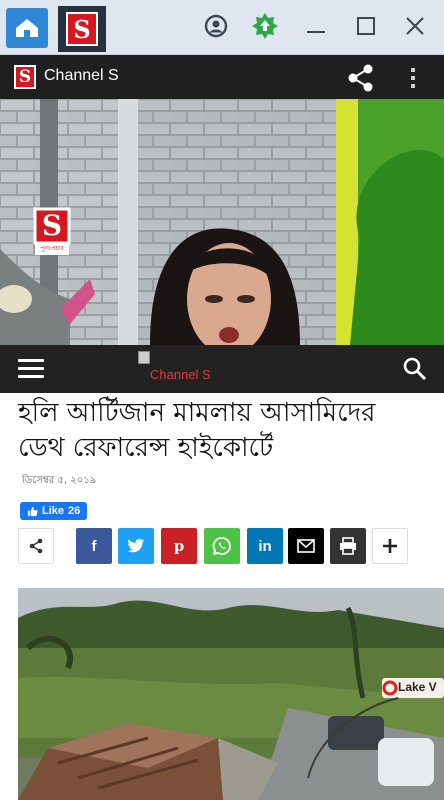  I want to click on video-logo-caption: পূনঃপ্রচার, so click(52, 248).